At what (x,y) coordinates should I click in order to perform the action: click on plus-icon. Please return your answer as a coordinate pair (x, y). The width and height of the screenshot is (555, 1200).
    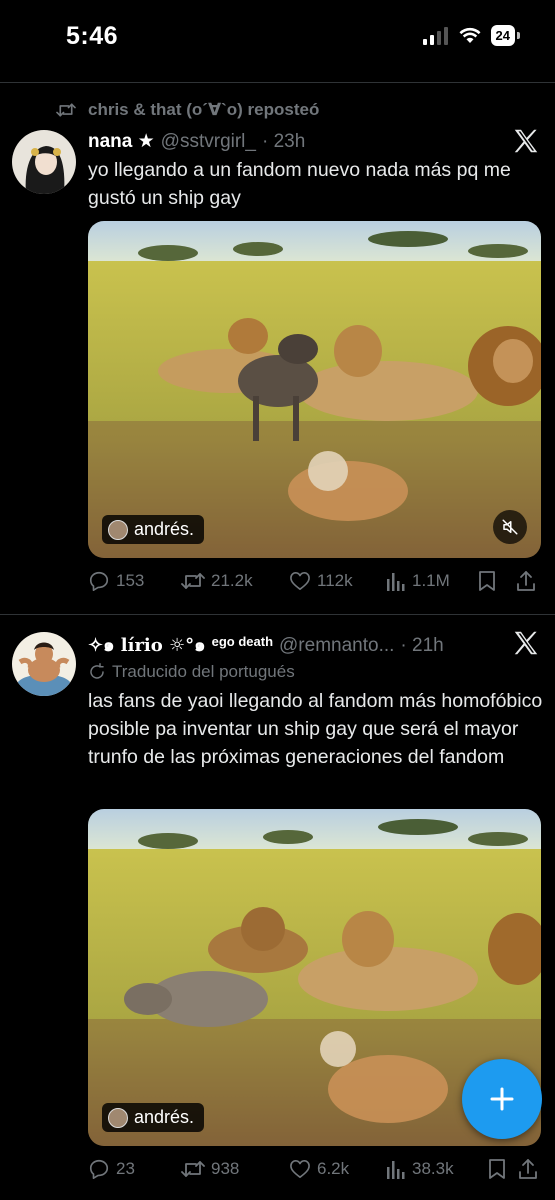
    Looking at the image, I should click on (502, 1099).